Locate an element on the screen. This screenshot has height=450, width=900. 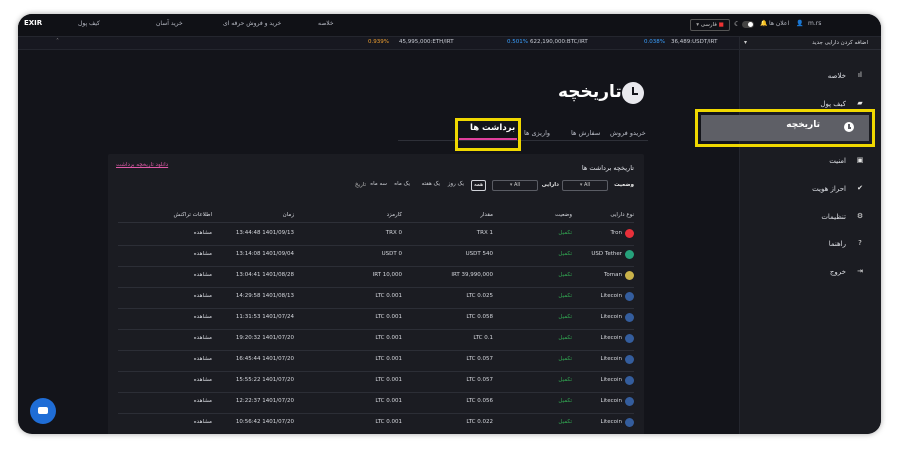
range-day-button: یک روز is located at coordinates (456, 184).